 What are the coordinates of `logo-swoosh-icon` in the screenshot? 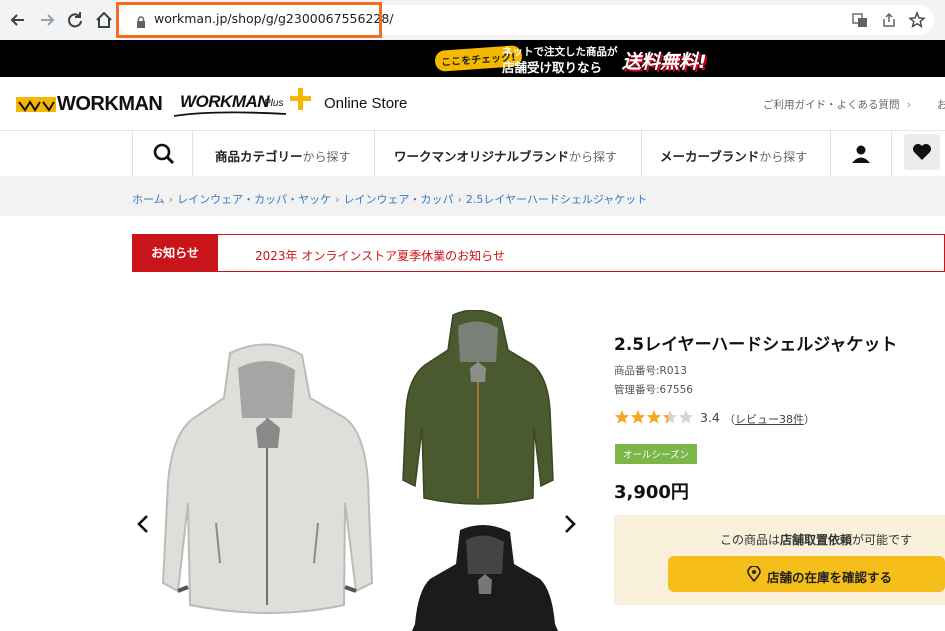 It's located at (230, 114).